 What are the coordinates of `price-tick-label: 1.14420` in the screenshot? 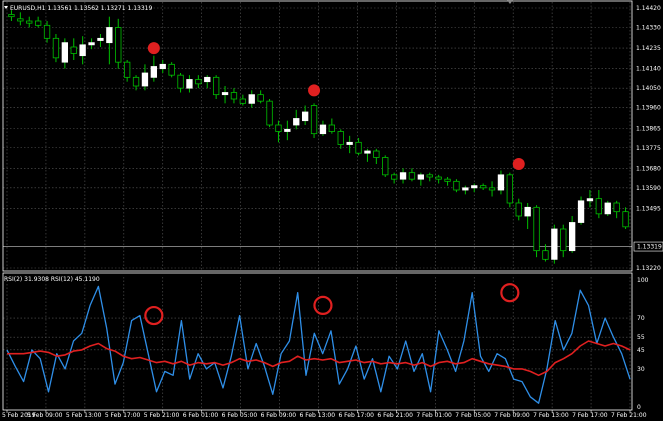 It's located at (648, 8).